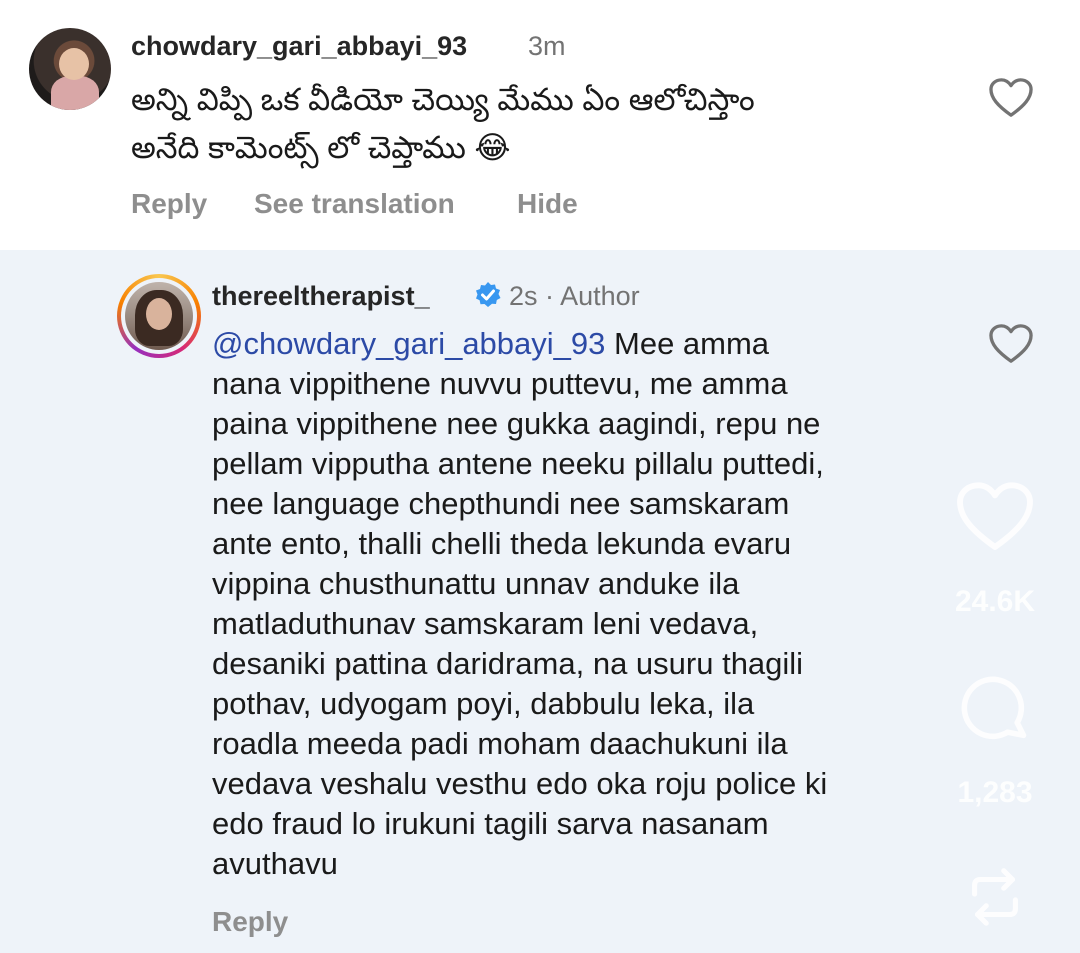 This screenshot has width=1080, height=953. What do you see at coordinates (995, 897) in the screenshot?
I see `repost-icon` at bounding box center [995, 897].